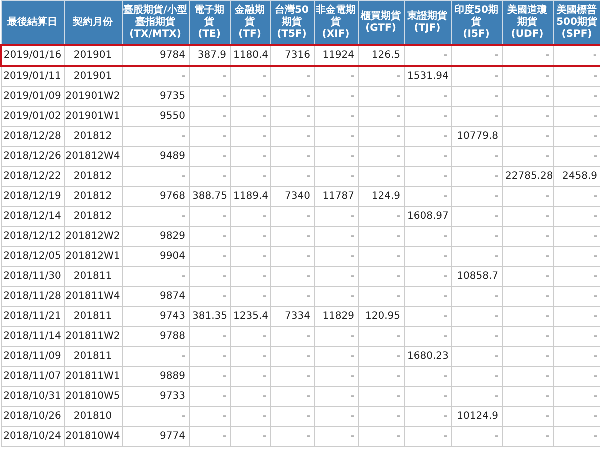 The image size is (600, 462). I want to click on table-cell: 7316, so click(292, 55).